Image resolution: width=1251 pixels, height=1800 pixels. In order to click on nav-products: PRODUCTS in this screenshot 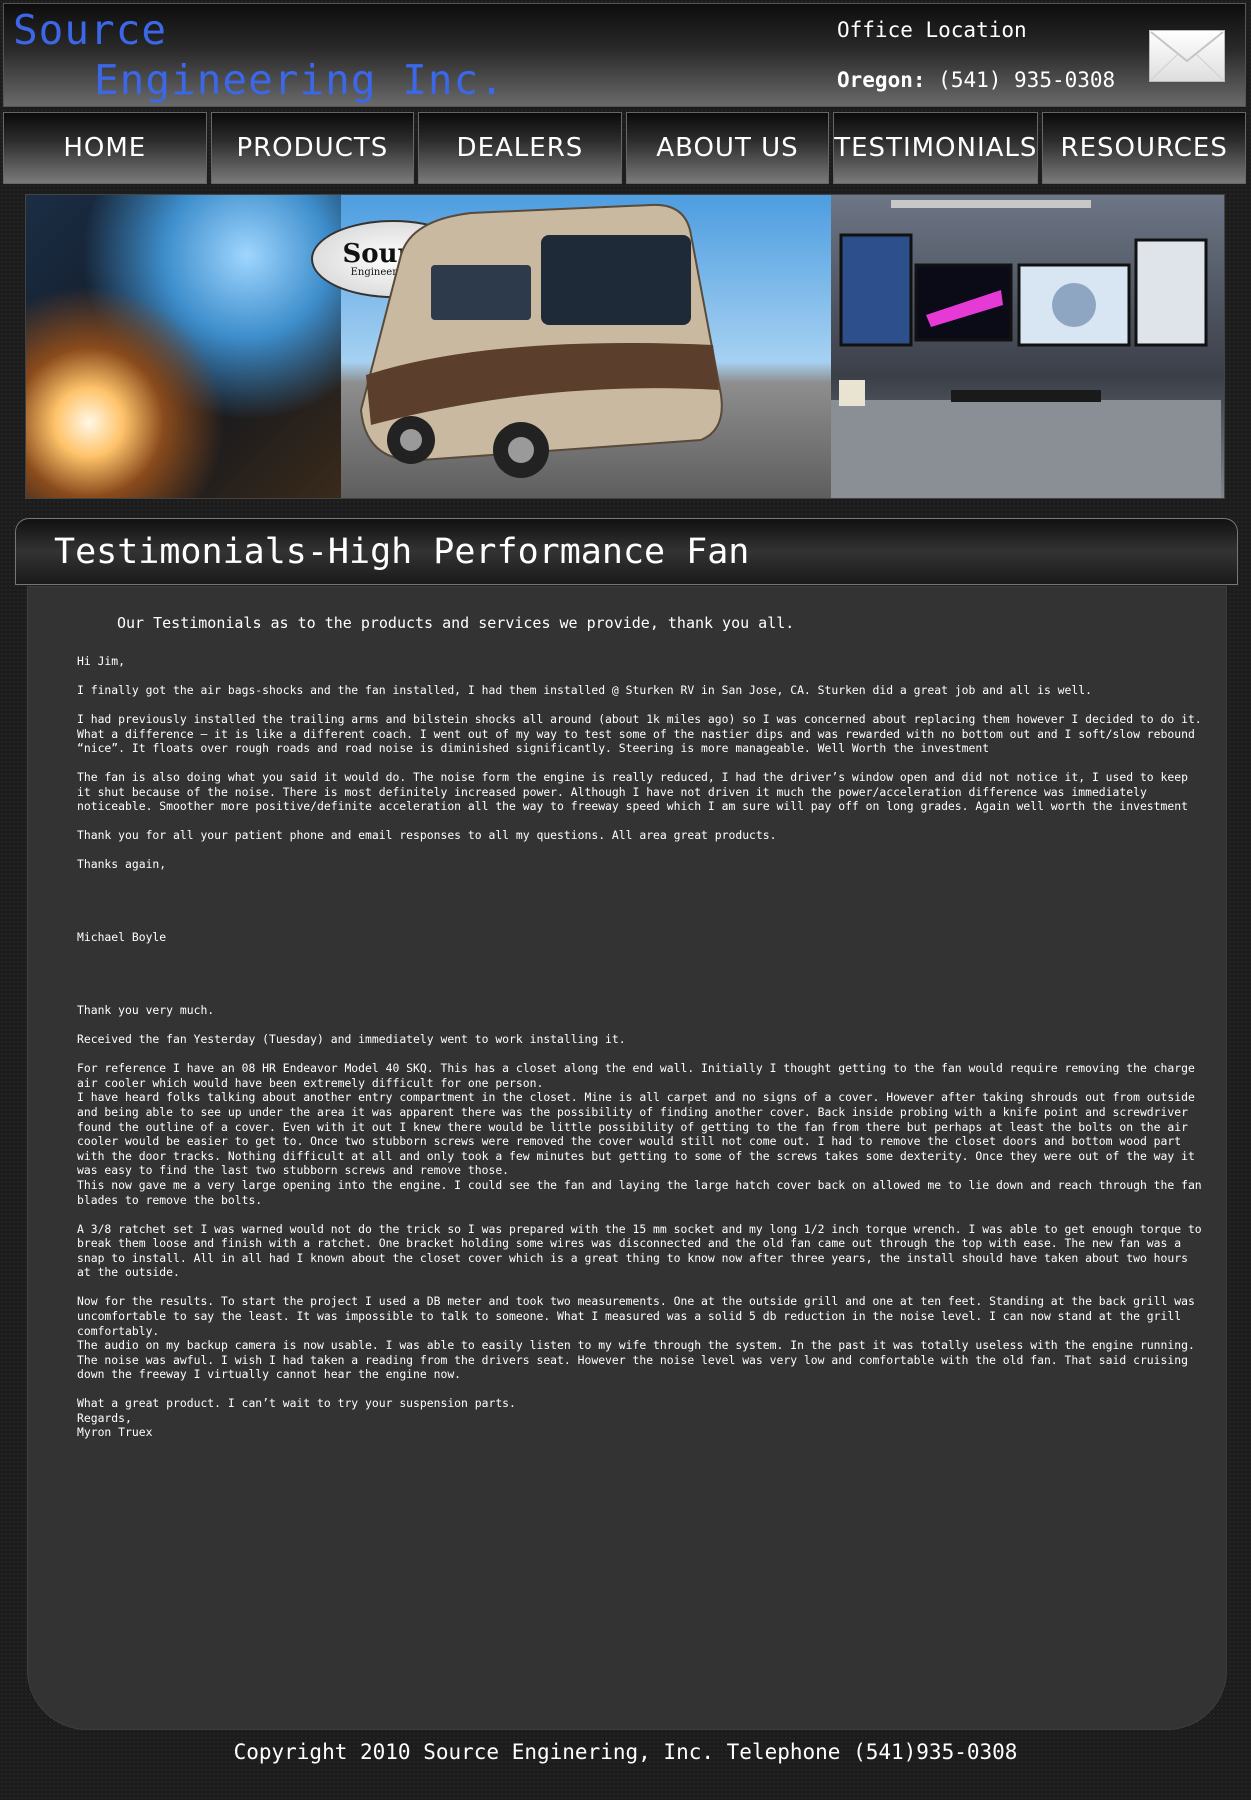, I will do `click(312, 148)`.